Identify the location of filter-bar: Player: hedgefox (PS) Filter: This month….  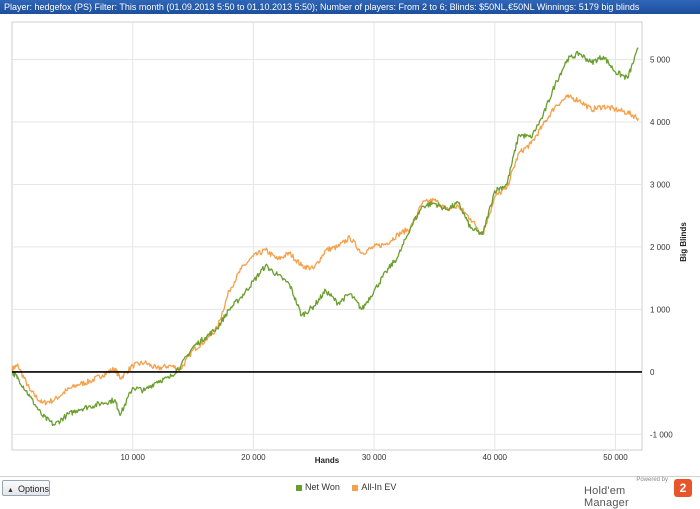
(350, 7).